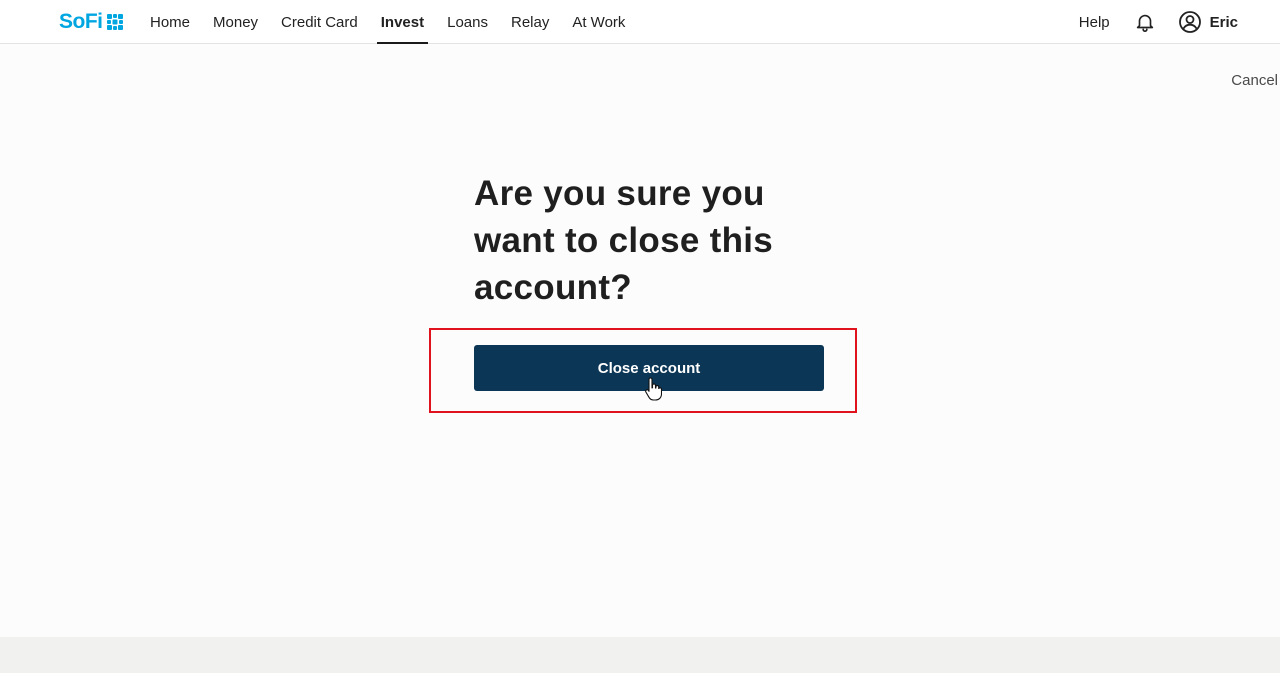  Describe the element at coordinates (319, 22) in the screenshot. I see `nav-item-credit-card: Credit Card` at that location.